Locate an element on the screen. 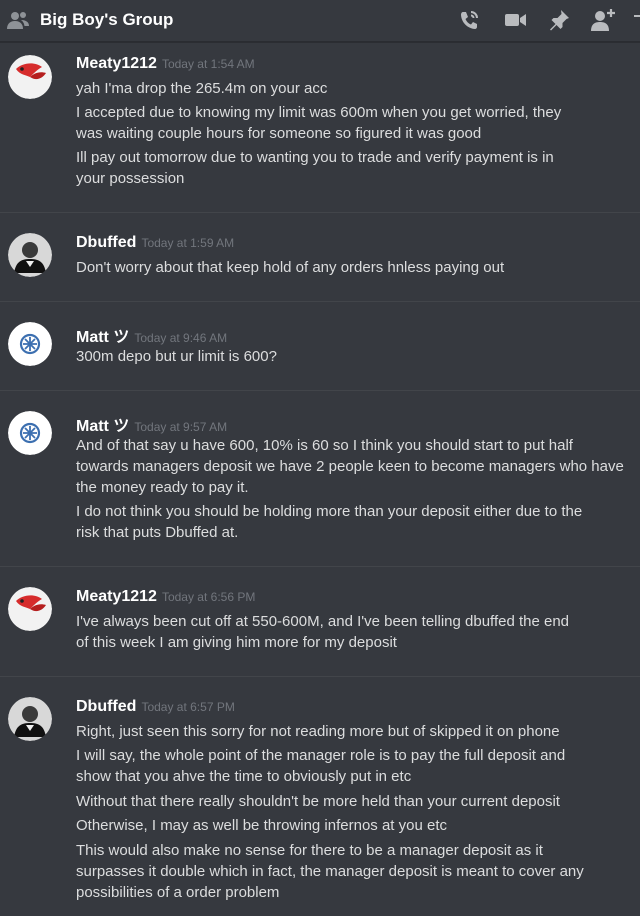  message-line: 300m depo but ur limit is 600? is located at coordinates (176, 356).